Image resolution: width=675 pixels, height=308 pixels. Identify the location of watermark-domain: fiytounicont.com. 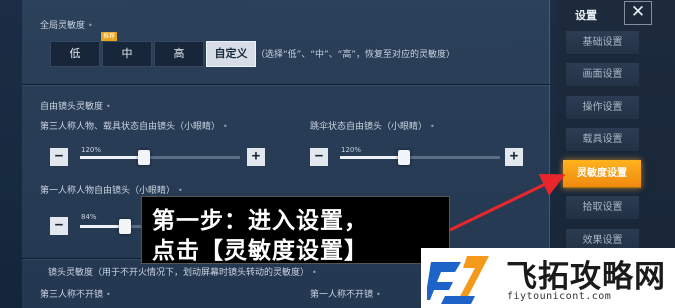
(559, 296).